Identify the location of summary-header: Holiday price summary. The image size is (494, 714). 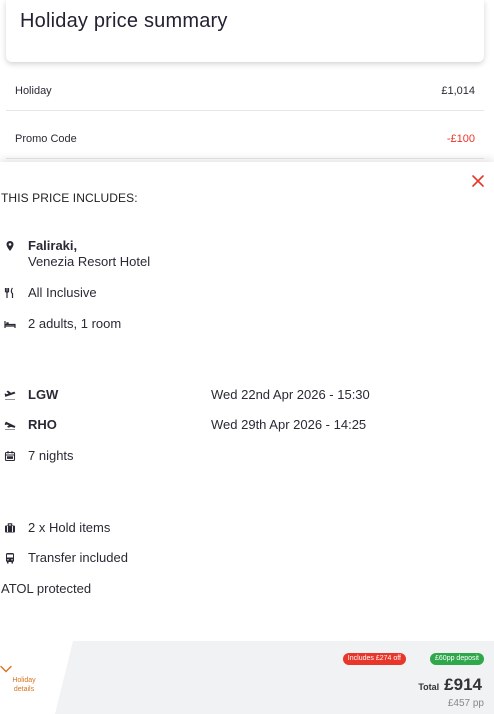
(245, 31).